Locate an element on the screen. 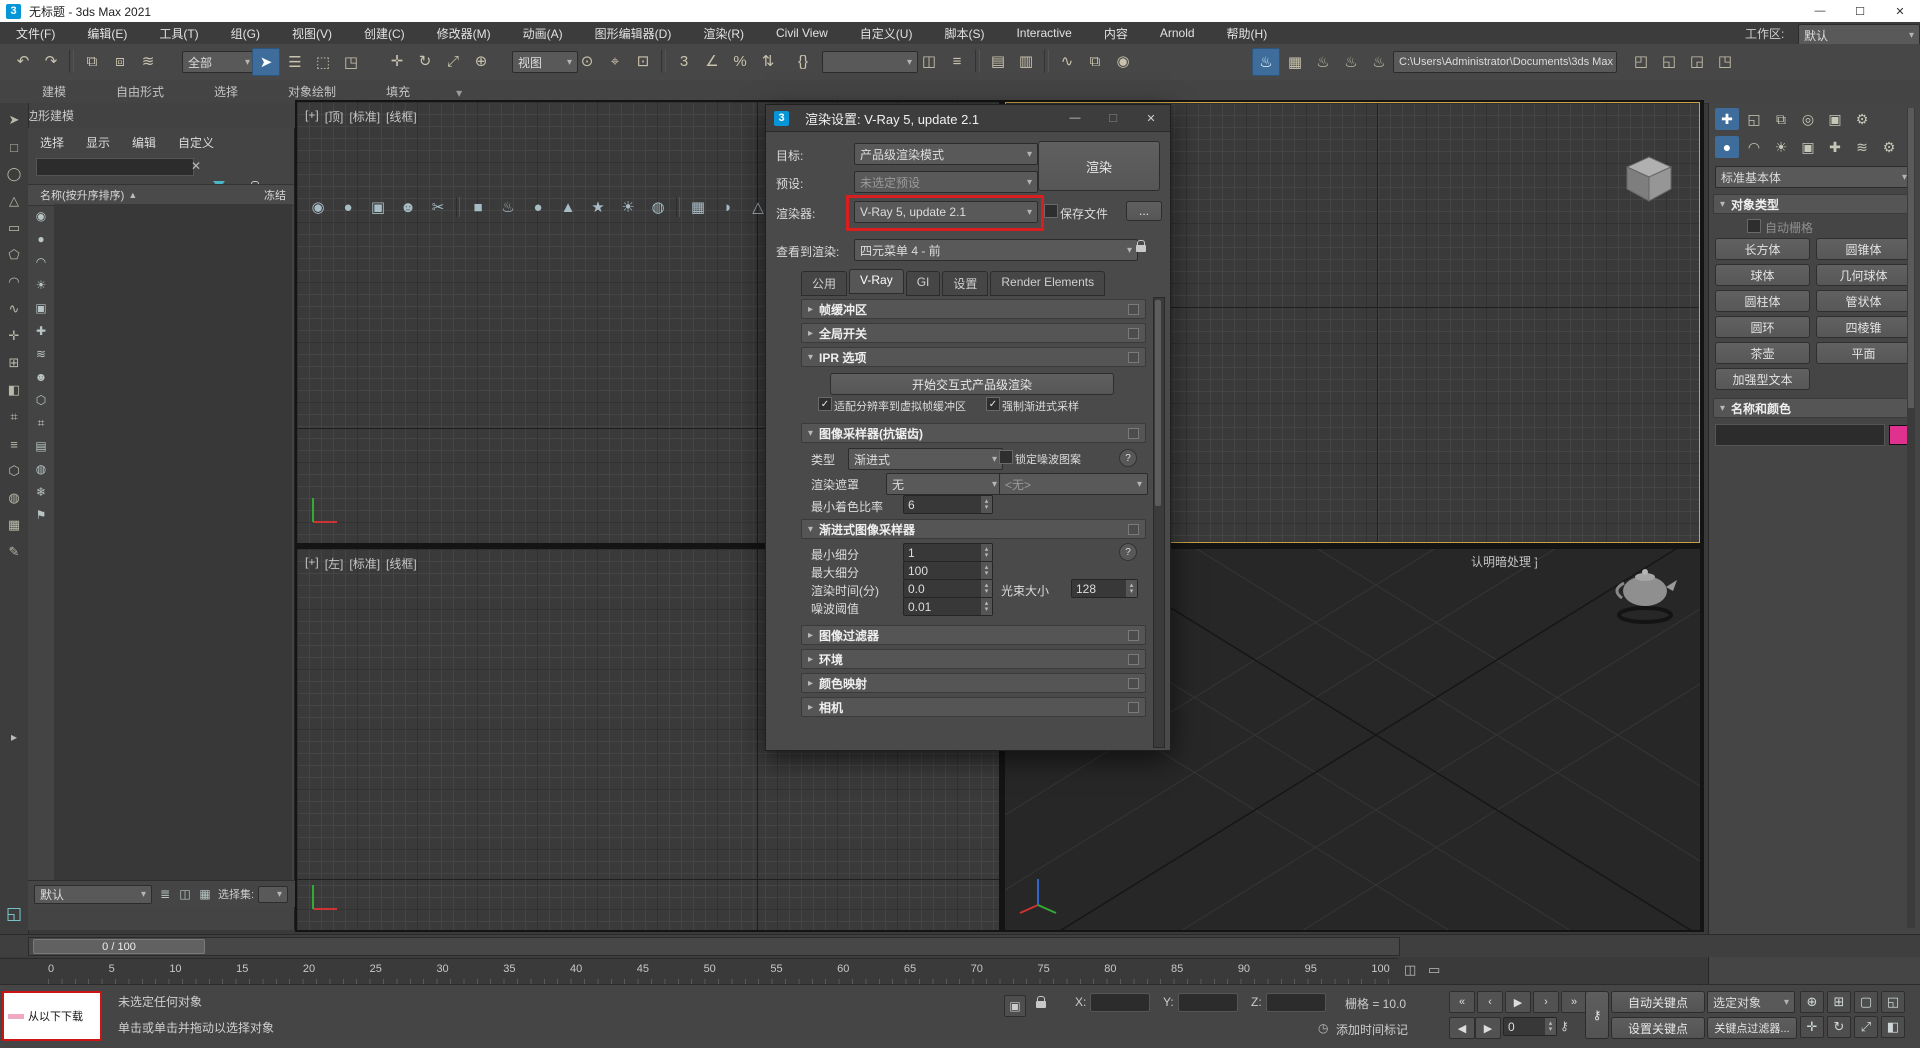  object-color-swatch is located at coordinates (1899, 435).